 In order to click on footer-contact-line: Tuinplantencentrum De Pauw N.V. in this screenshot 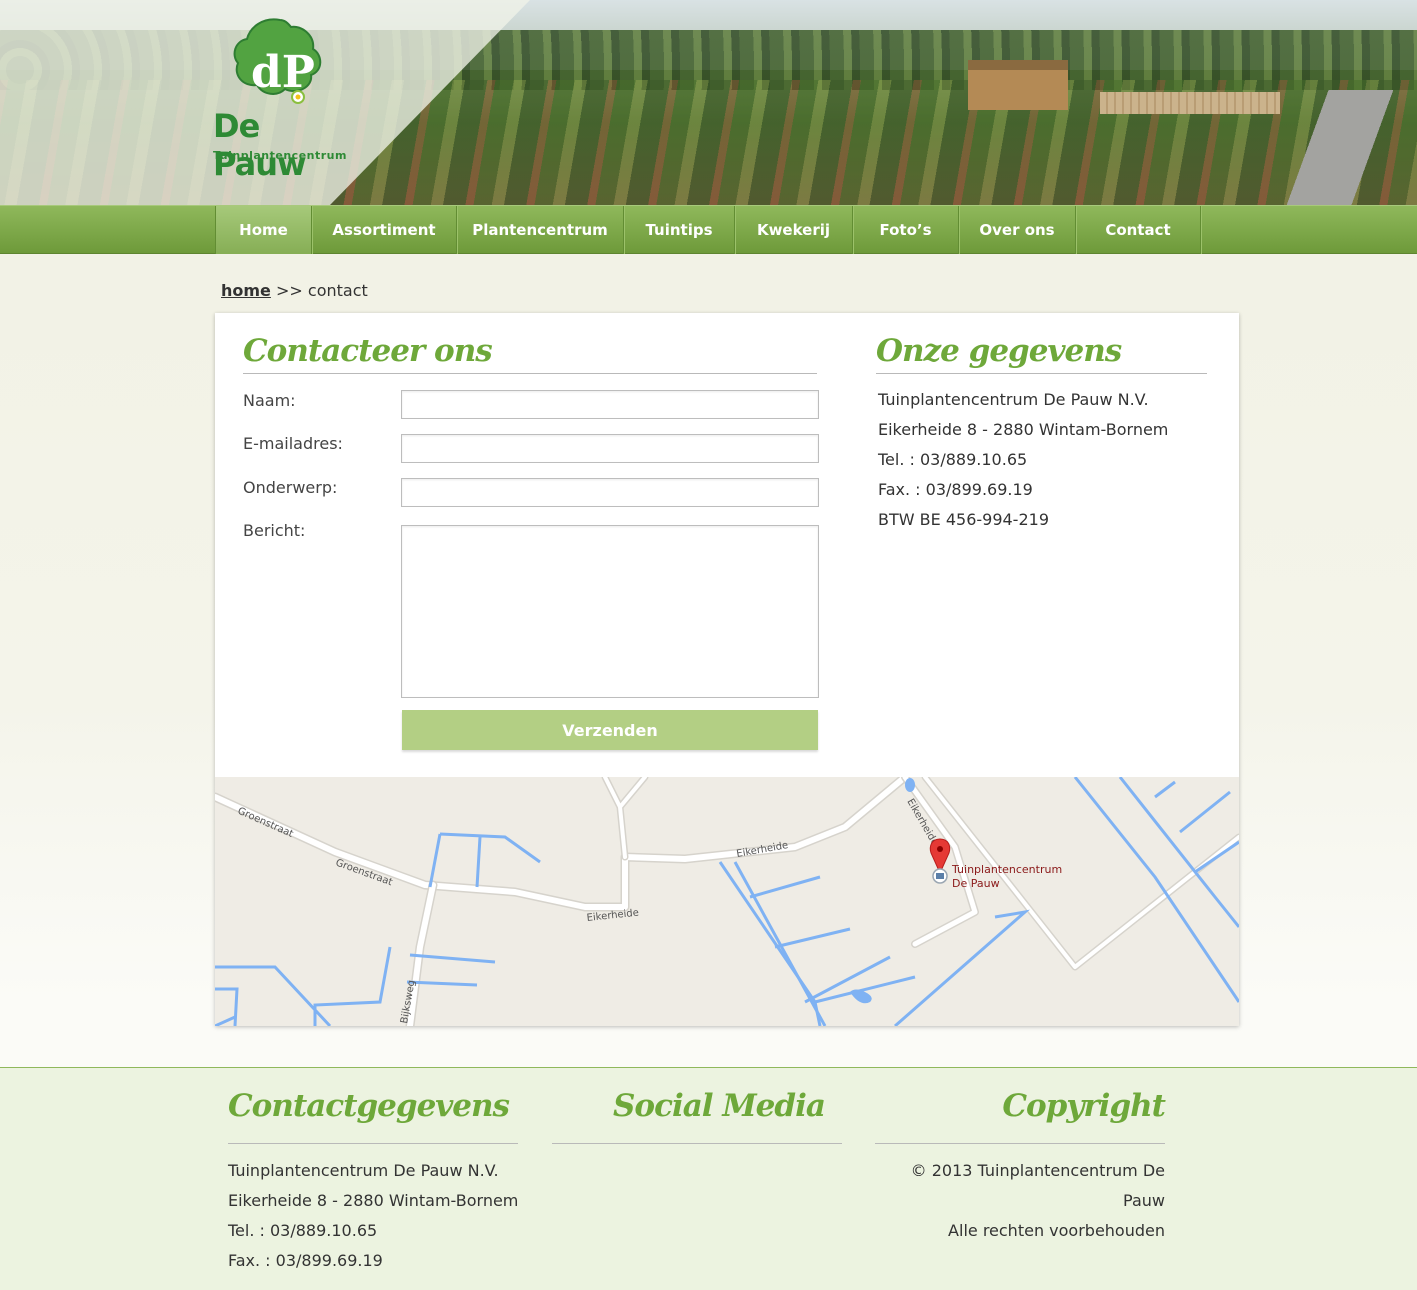, I will do `click(363, 1170)`.